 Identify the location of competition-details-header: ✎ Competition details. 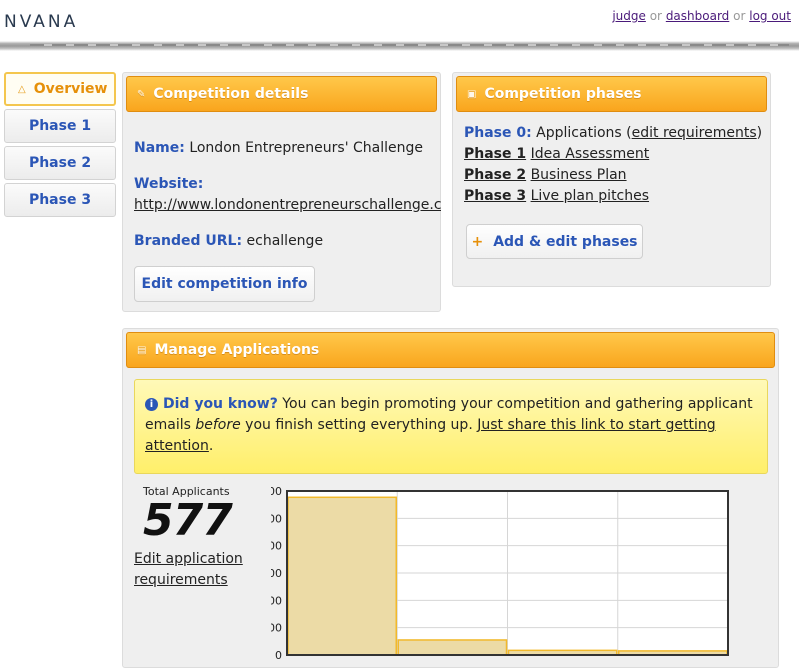
(281, 94).